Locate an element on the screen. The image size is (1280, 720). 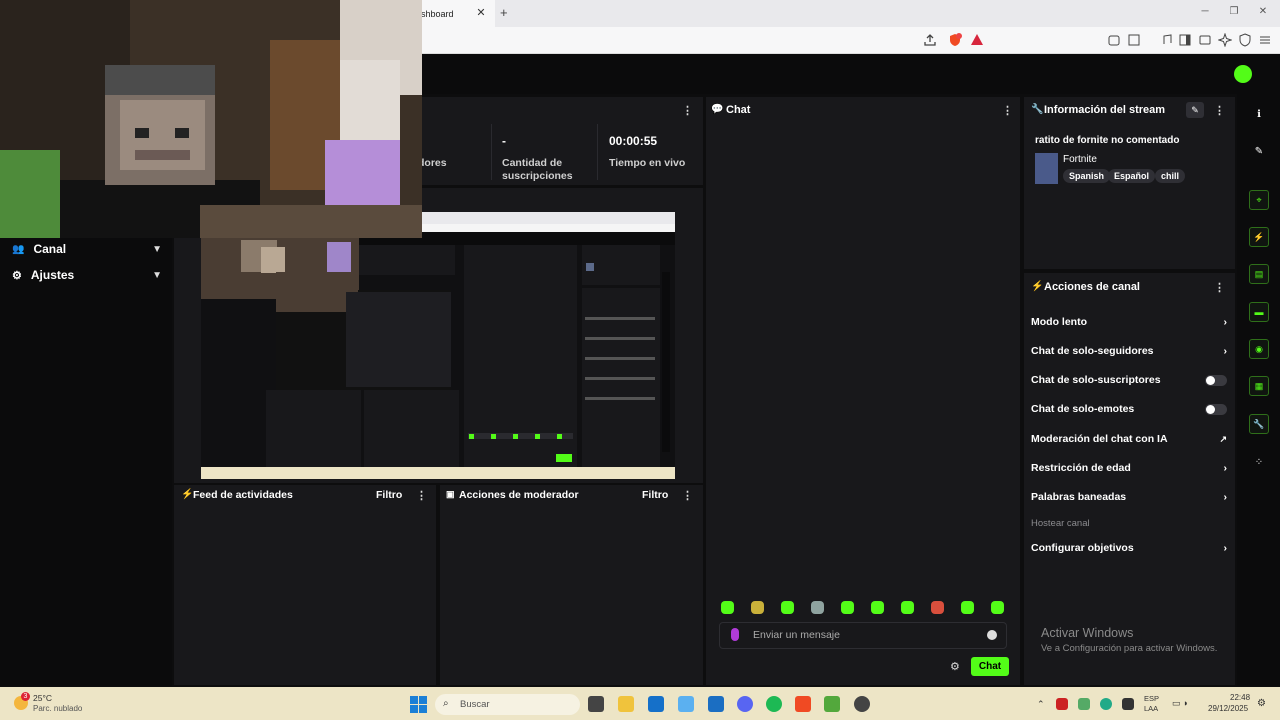
windows-start-icon is located at coordinates (418, 704).